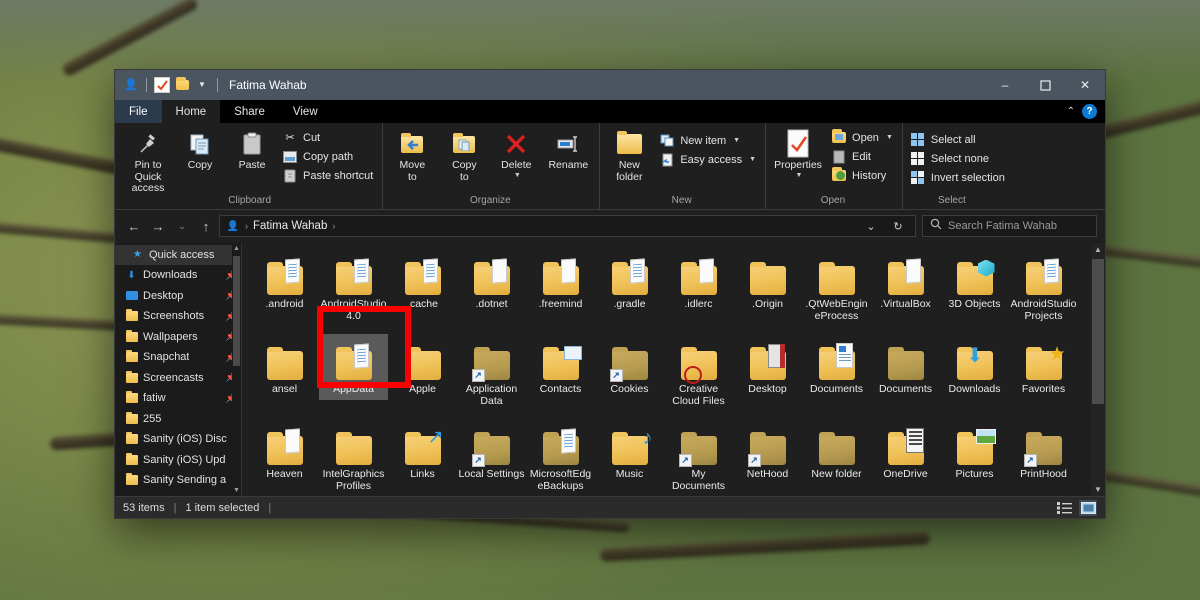 The height and width of the screenshot is (600, 1200). I want to click on delete-caret-icon: ▼, so click(517, 175).